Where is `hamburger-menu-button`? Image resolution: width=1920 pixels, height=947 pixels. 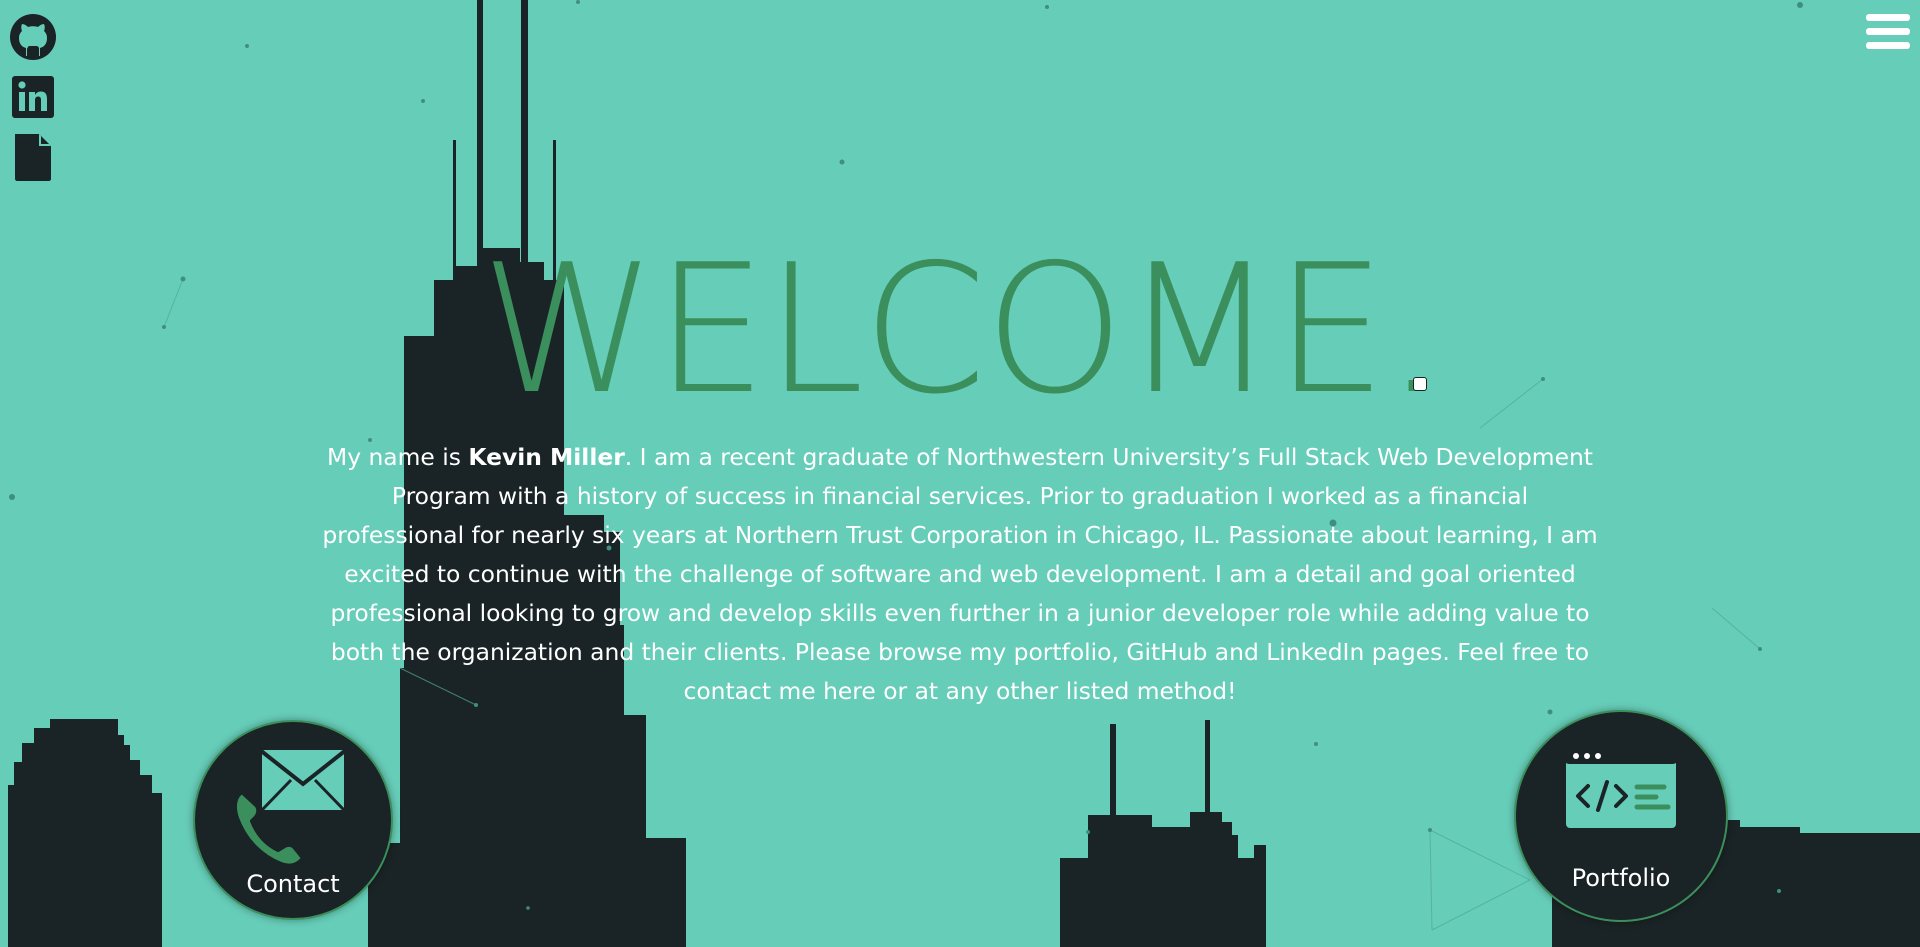
hamburger-menu-button is located at coordinates (1888, 35).